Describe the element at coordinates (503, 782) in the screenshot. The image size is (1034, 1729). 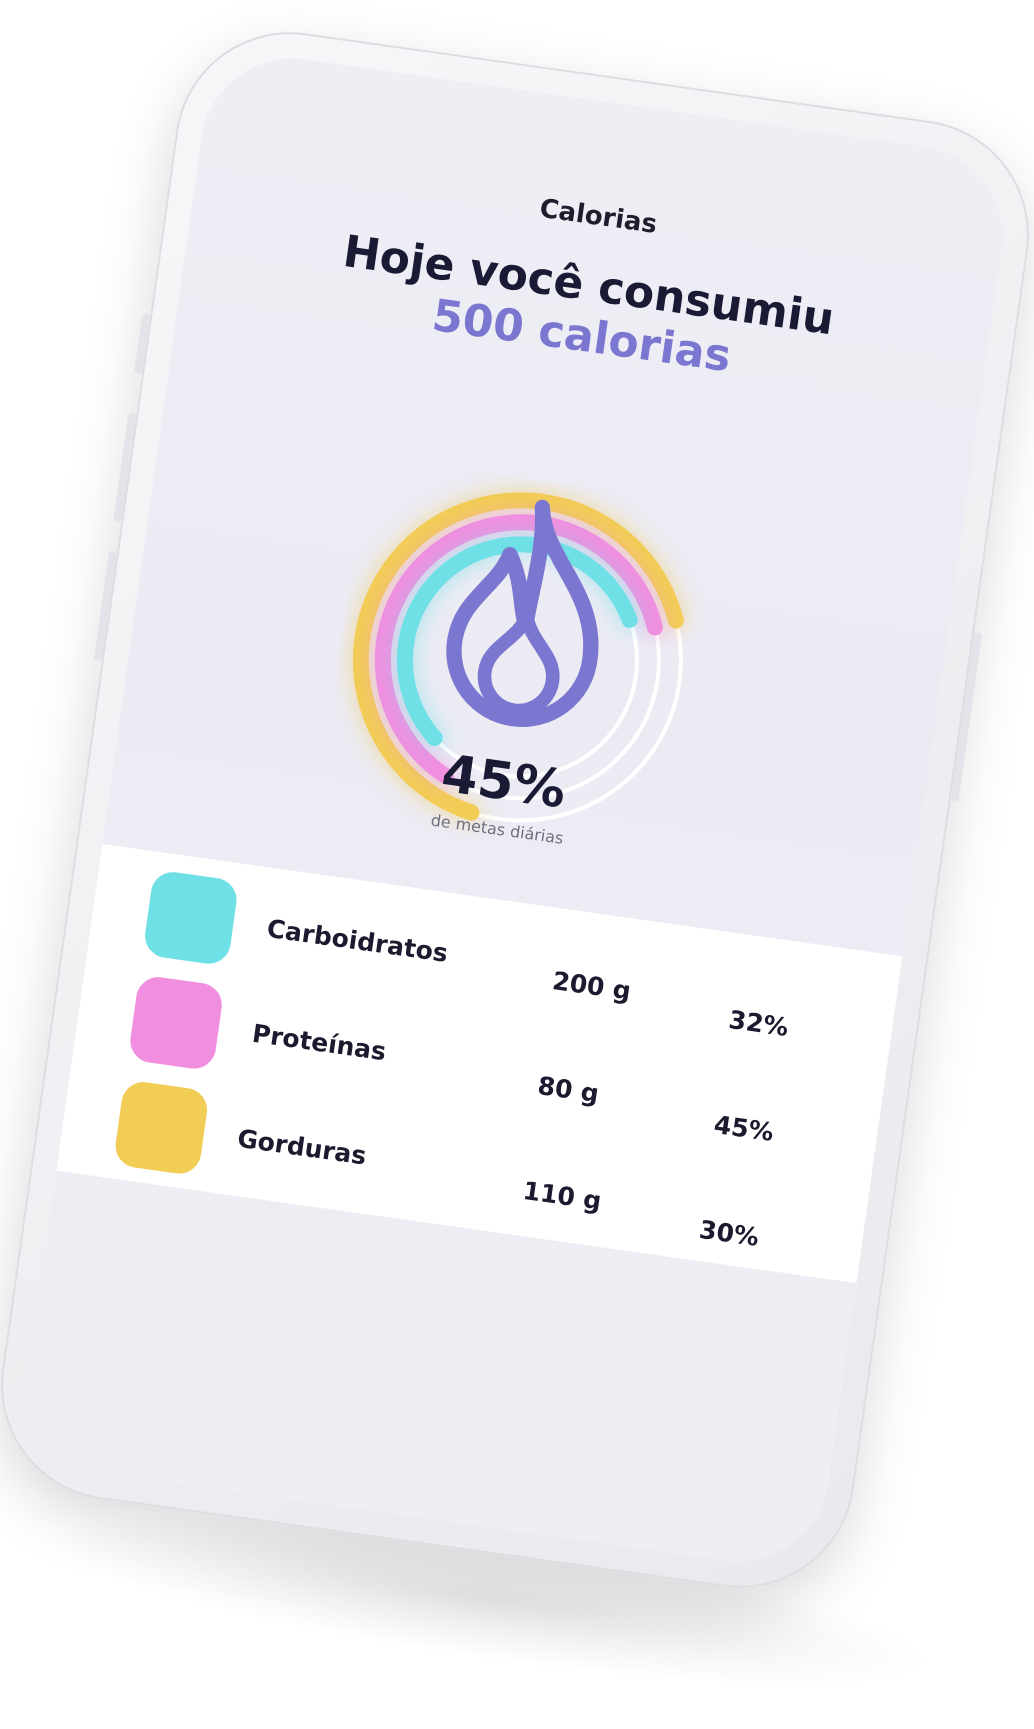
I see `goal-percent: 45%` at that location.